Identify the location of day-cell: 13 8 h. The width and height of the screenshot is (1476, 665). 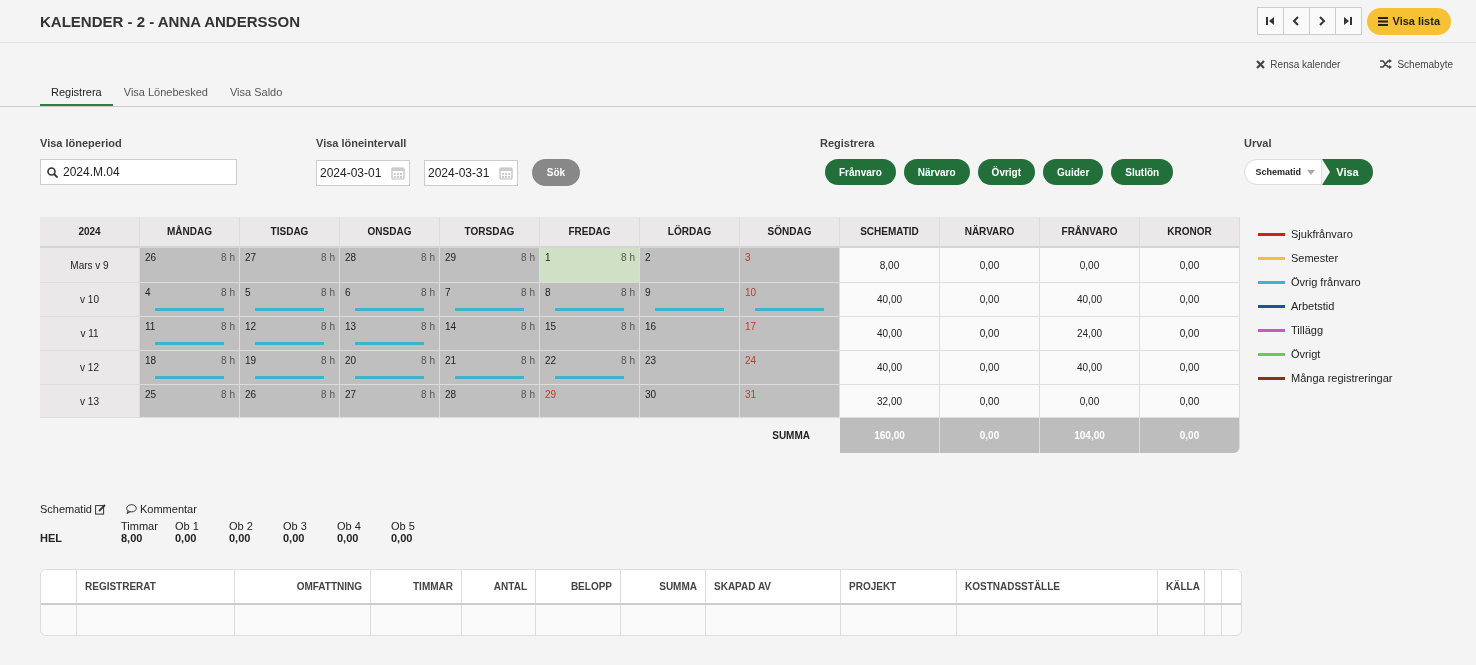
(390, 334).